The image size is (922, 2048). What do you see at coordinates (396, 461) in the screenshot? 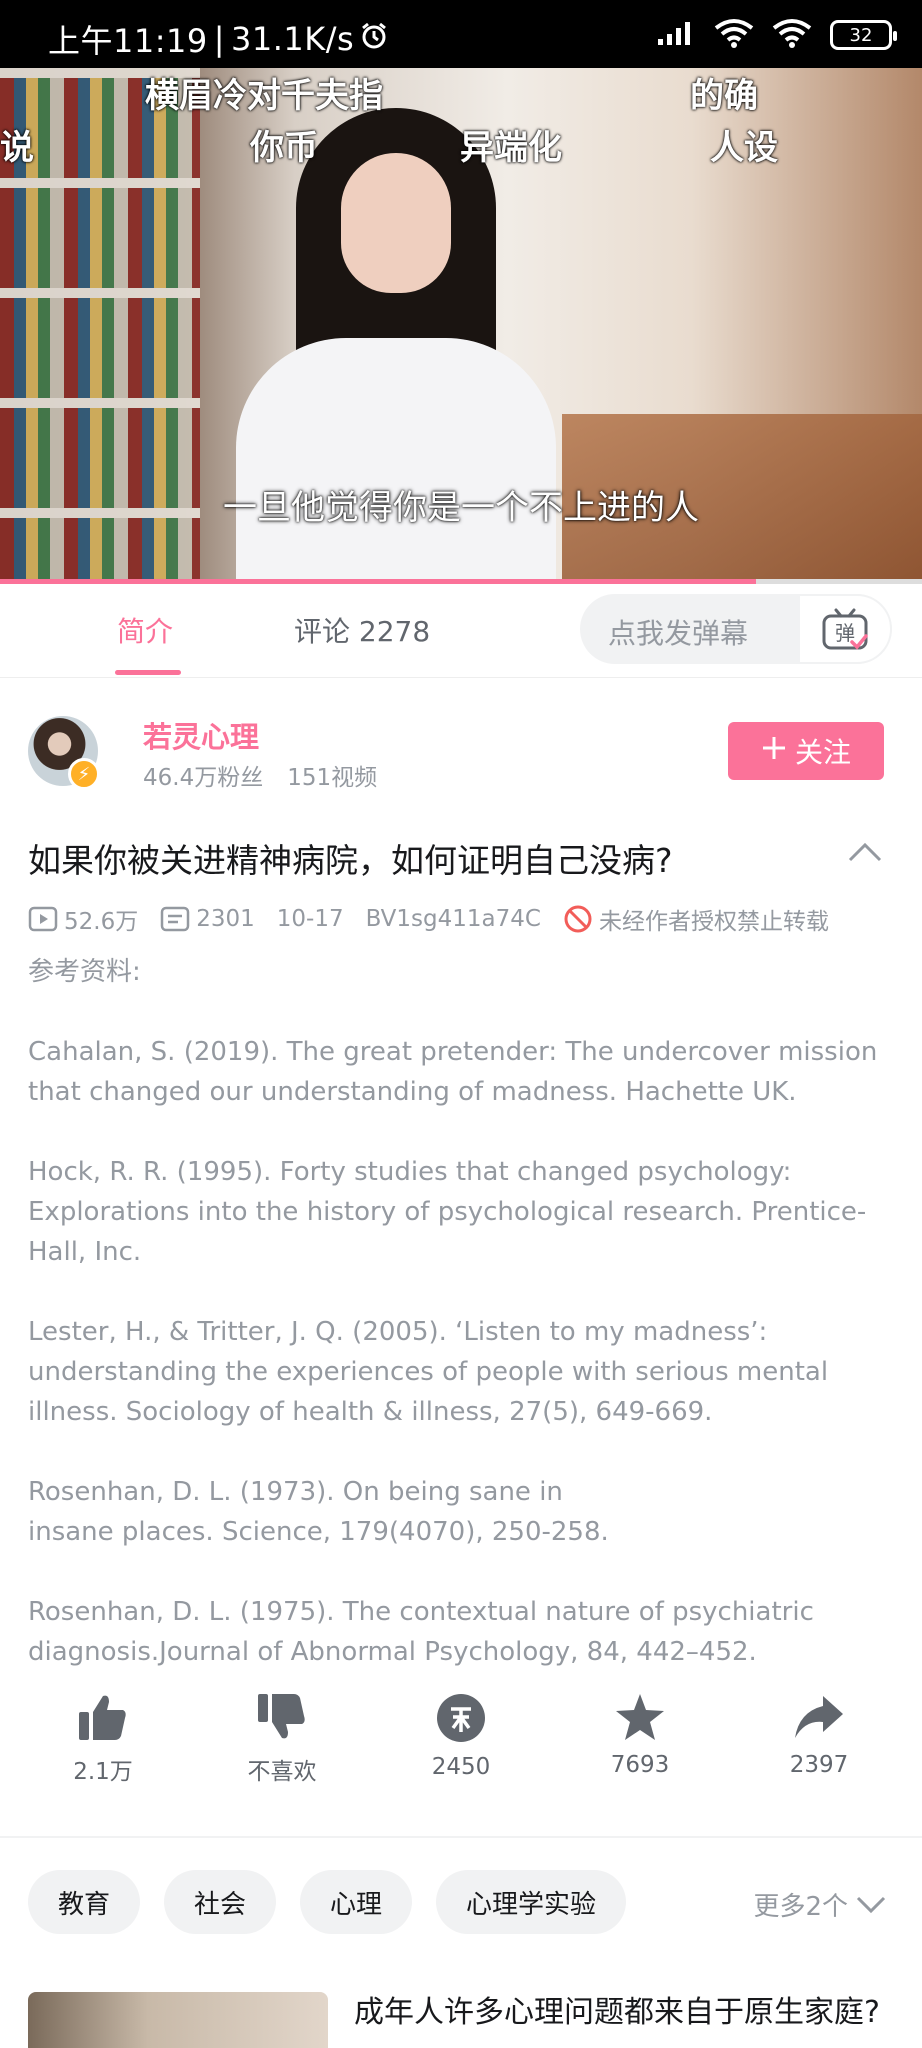
I see `presenter-shirt` at bounding box center [396, 461].